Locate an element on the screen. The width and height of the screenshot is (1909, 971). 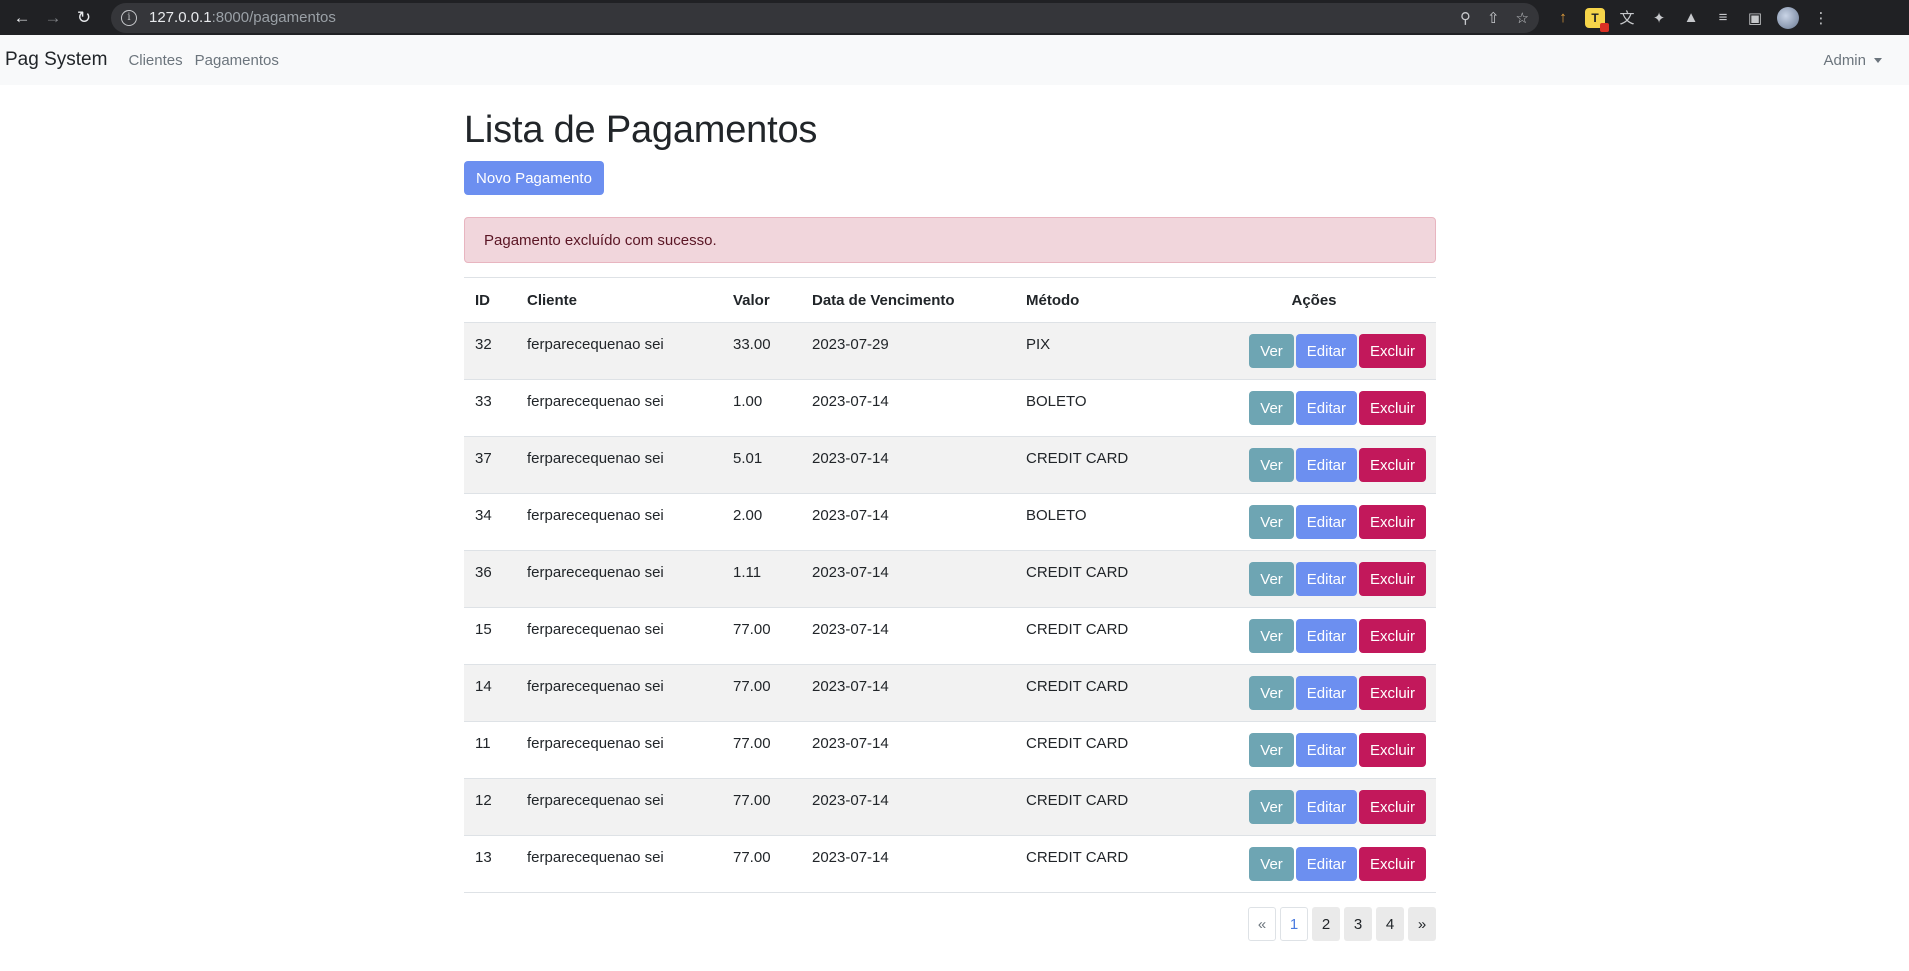
address-bar: i 127.0.0.1:8000/pagamentos ⚲ ⇧ ☆ is located at coordinates (825, 17).